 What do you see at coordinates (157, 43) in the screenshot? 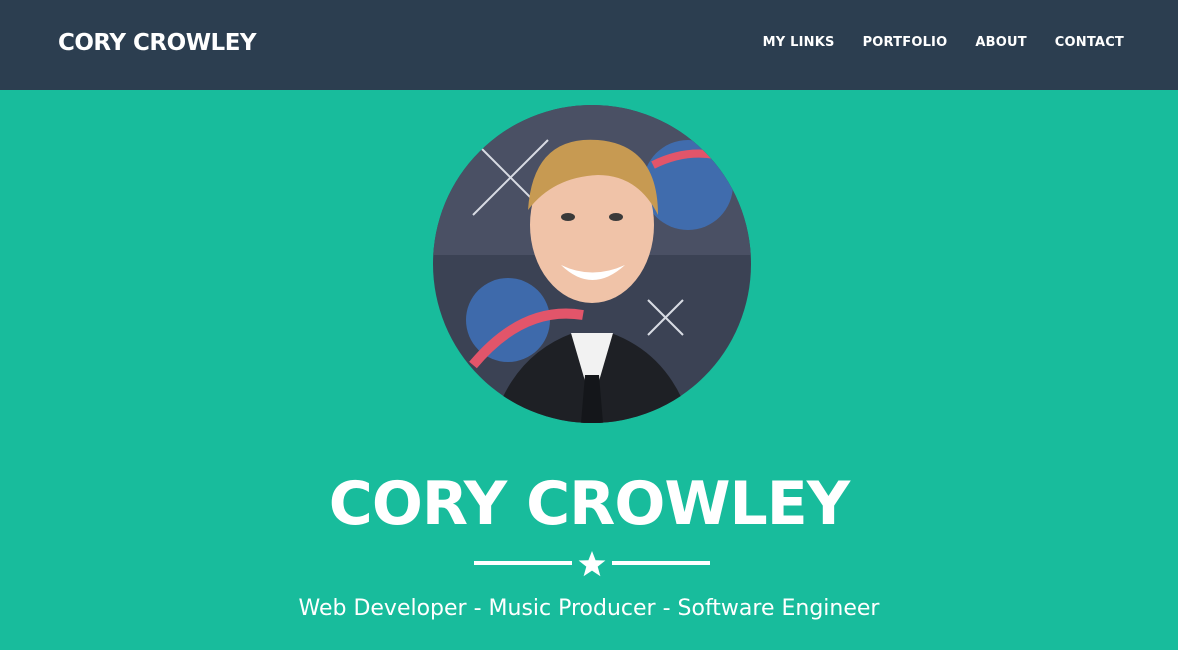
I see `brand-link: CORY CROWLEY` at bounding box center [157, 43].